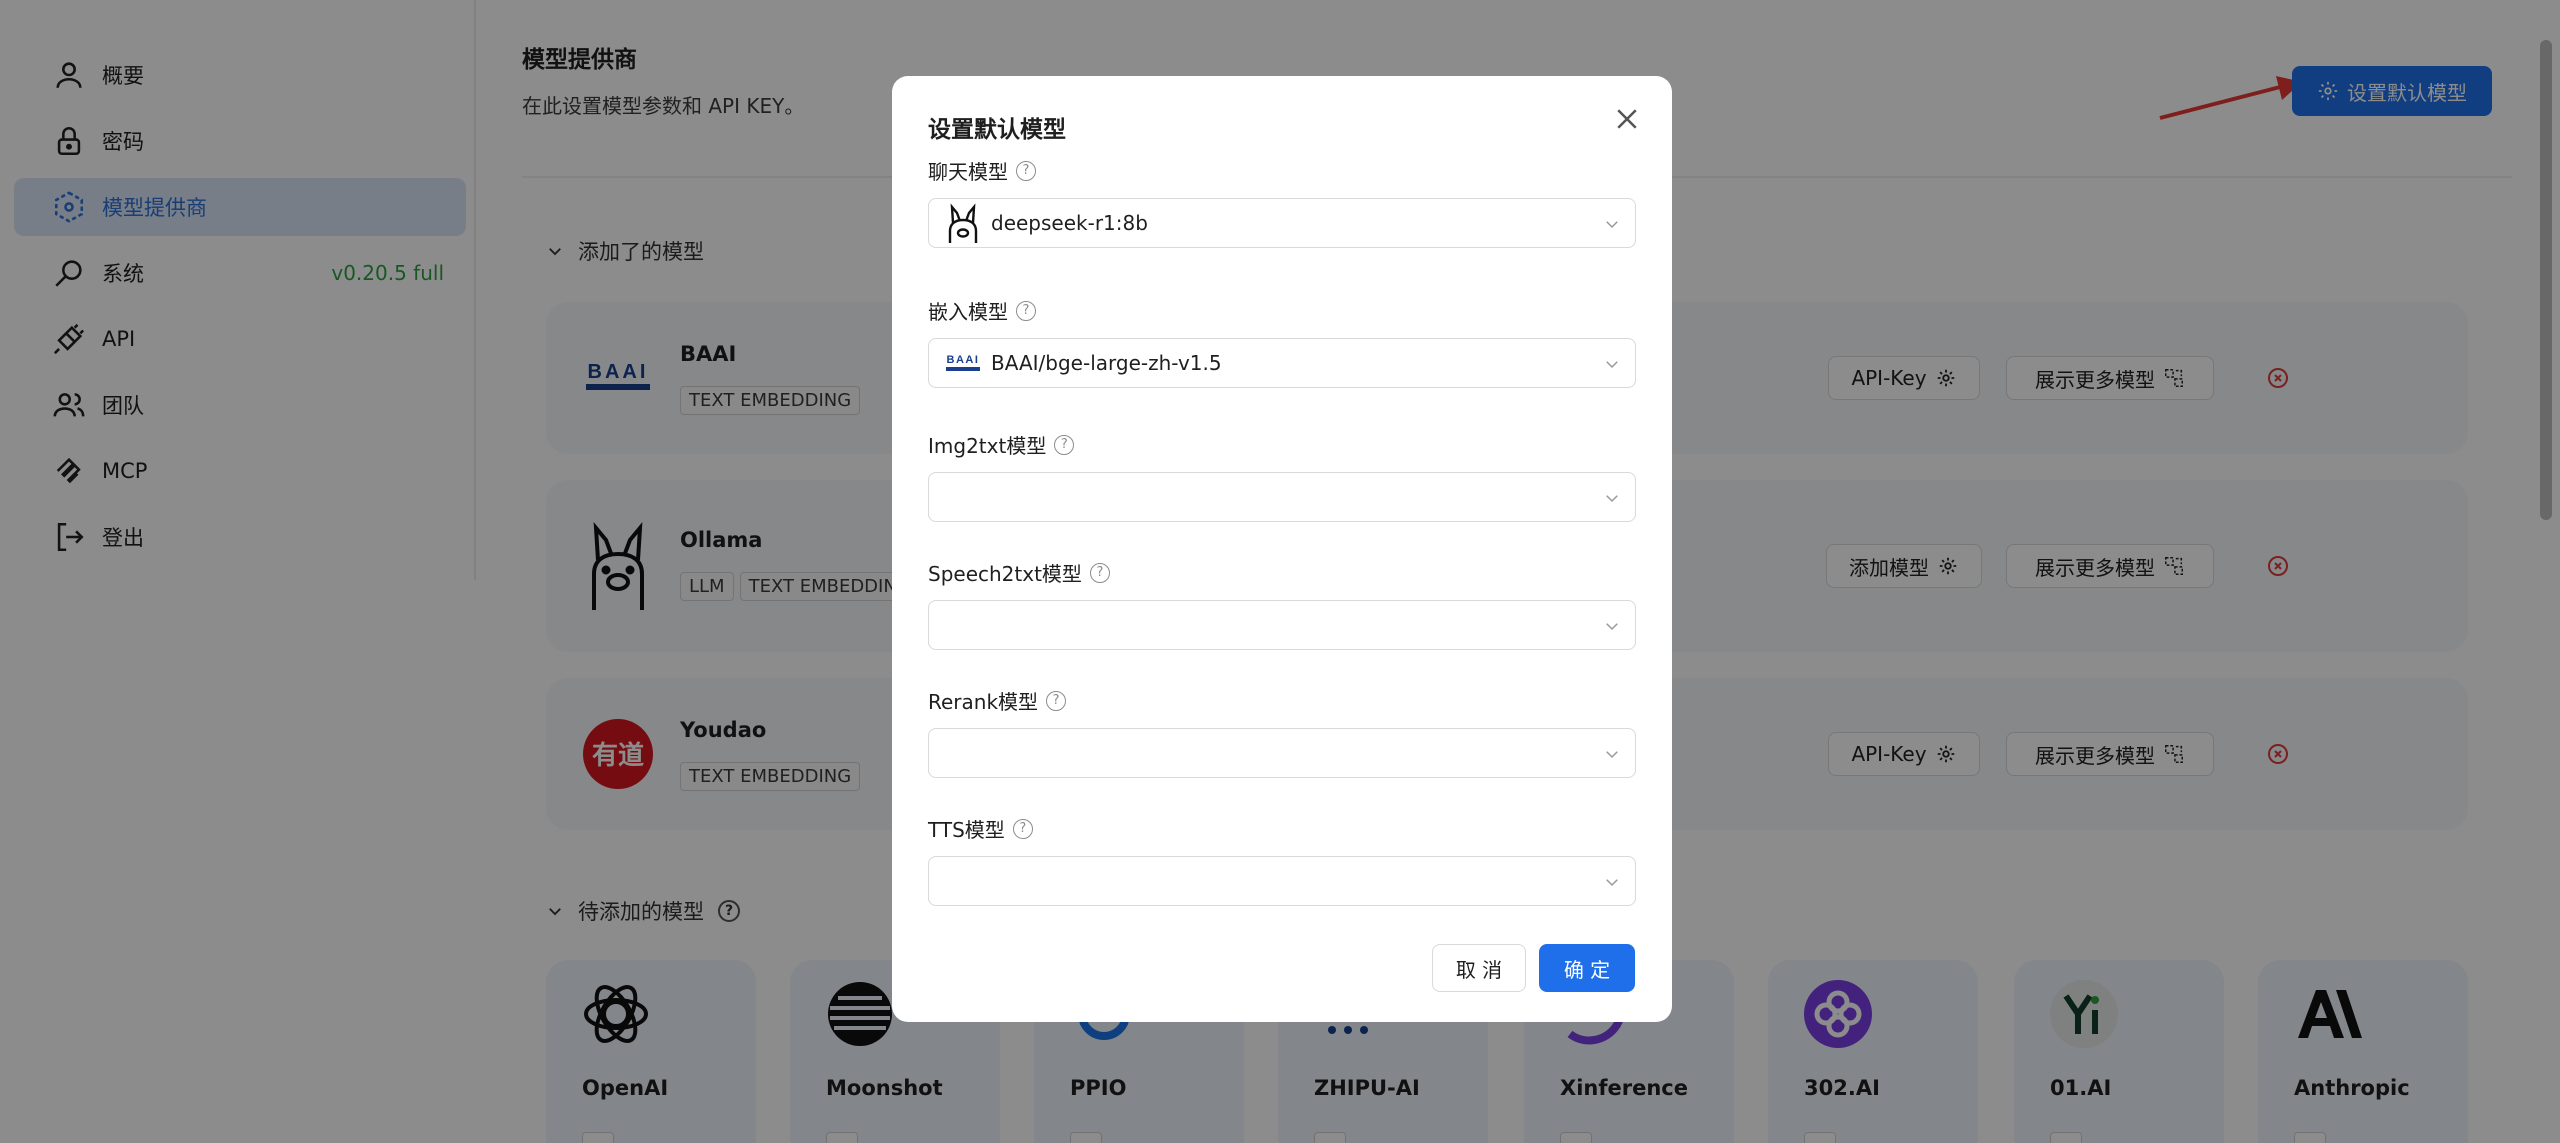 The height and width of the screenshot is (1143, 2560). I want to click on ollama-logo-icon, so click(963, 223).